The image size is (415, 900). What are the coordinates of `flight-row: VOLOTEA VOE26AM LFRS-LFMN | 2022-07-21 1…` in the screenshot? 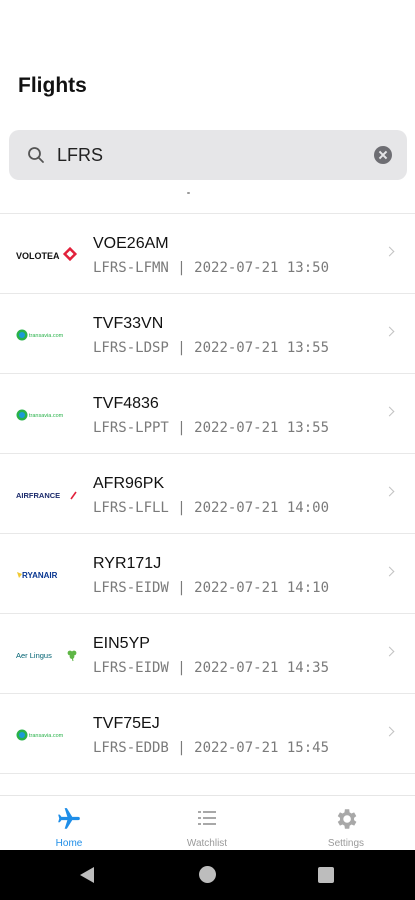 It's located at (207, 254).